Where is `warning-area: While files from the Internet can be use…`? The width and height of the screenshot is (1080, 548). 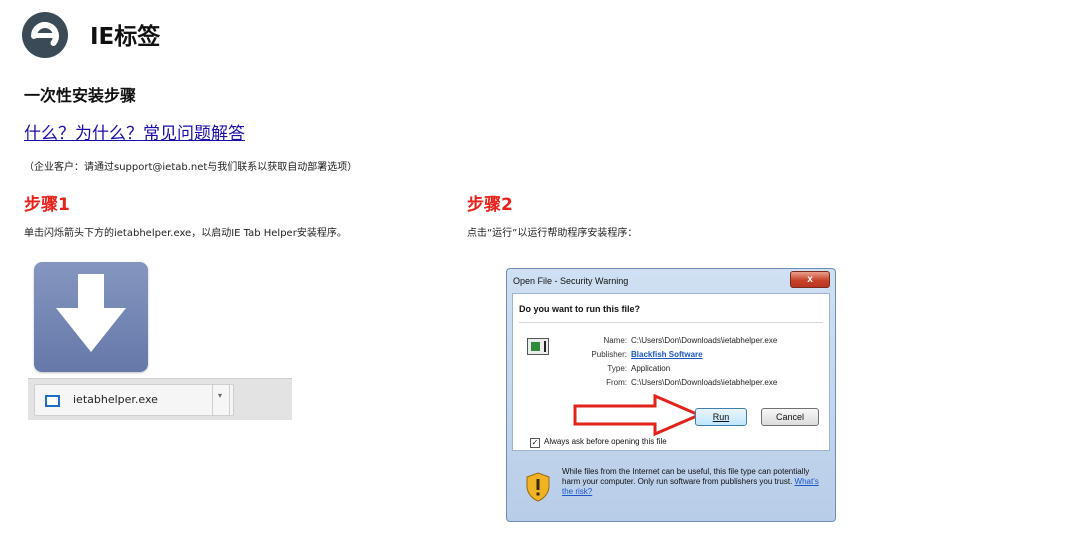 warning-area: While files from the Internet can be use… is located at coordinates (671, 486).